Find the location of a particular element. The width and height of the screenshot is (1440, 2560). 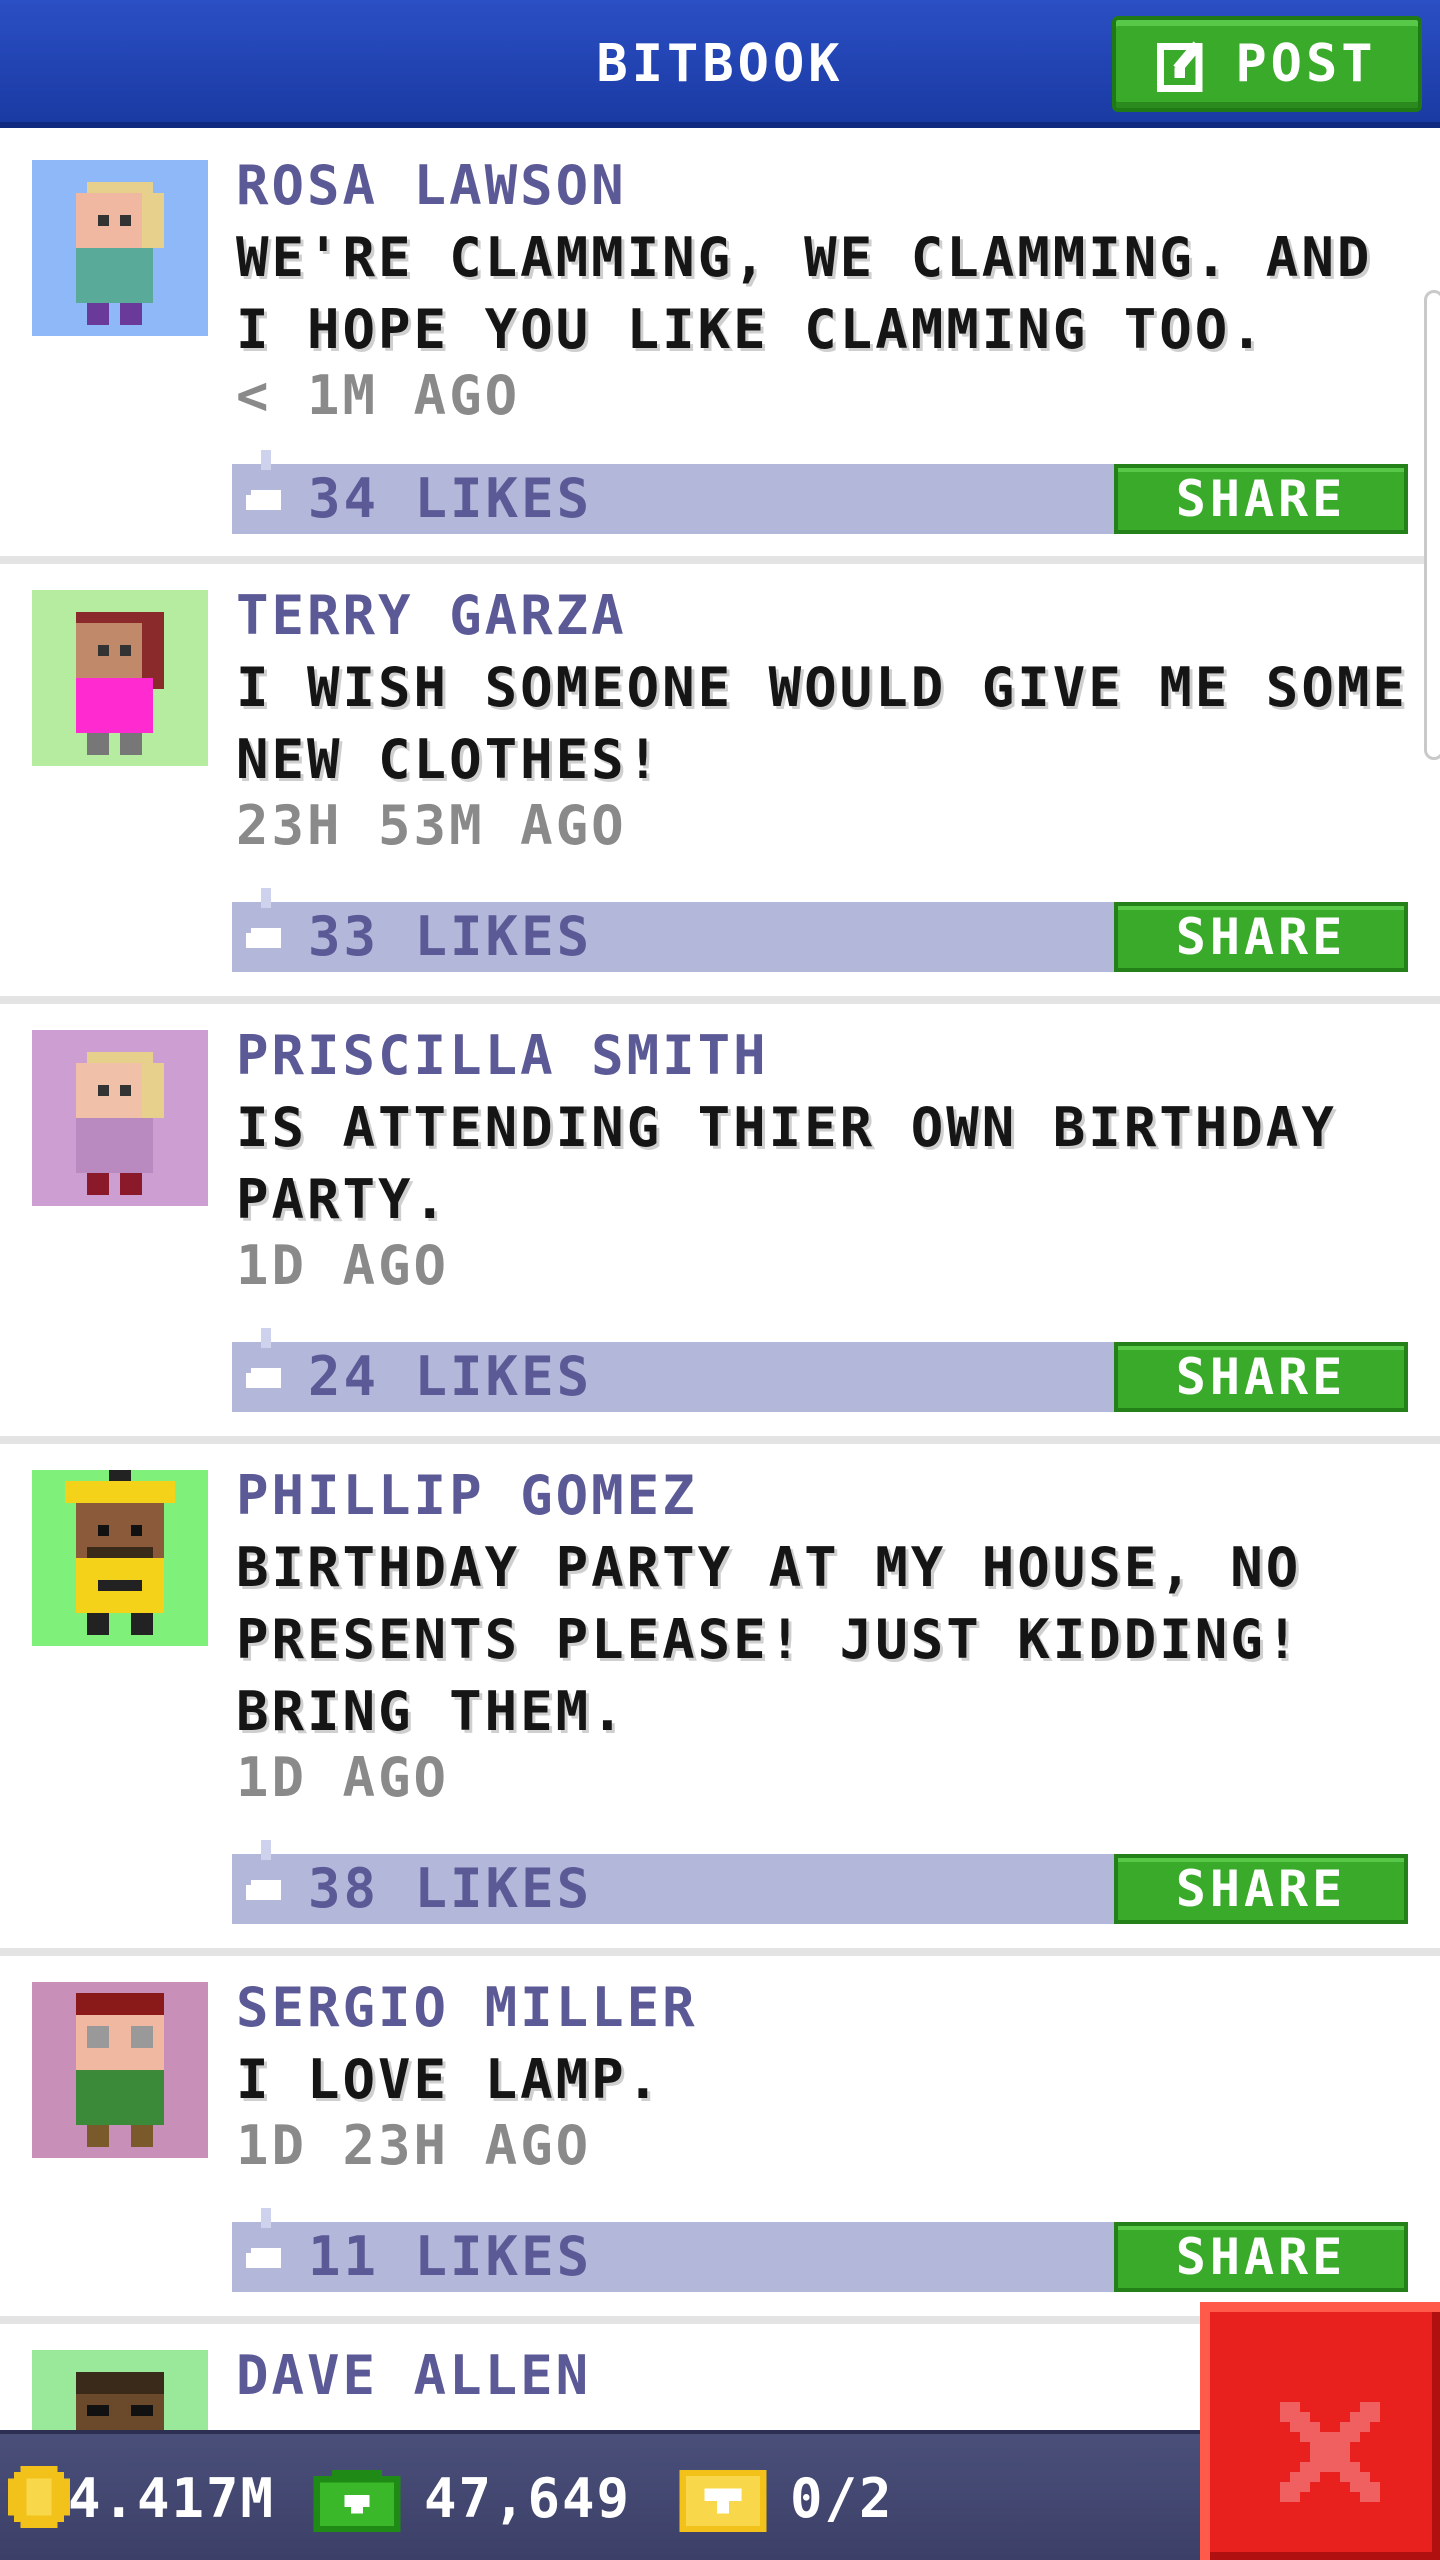

likes-bar: 33 LIKES SHARE is located at coordinates (820, 930).